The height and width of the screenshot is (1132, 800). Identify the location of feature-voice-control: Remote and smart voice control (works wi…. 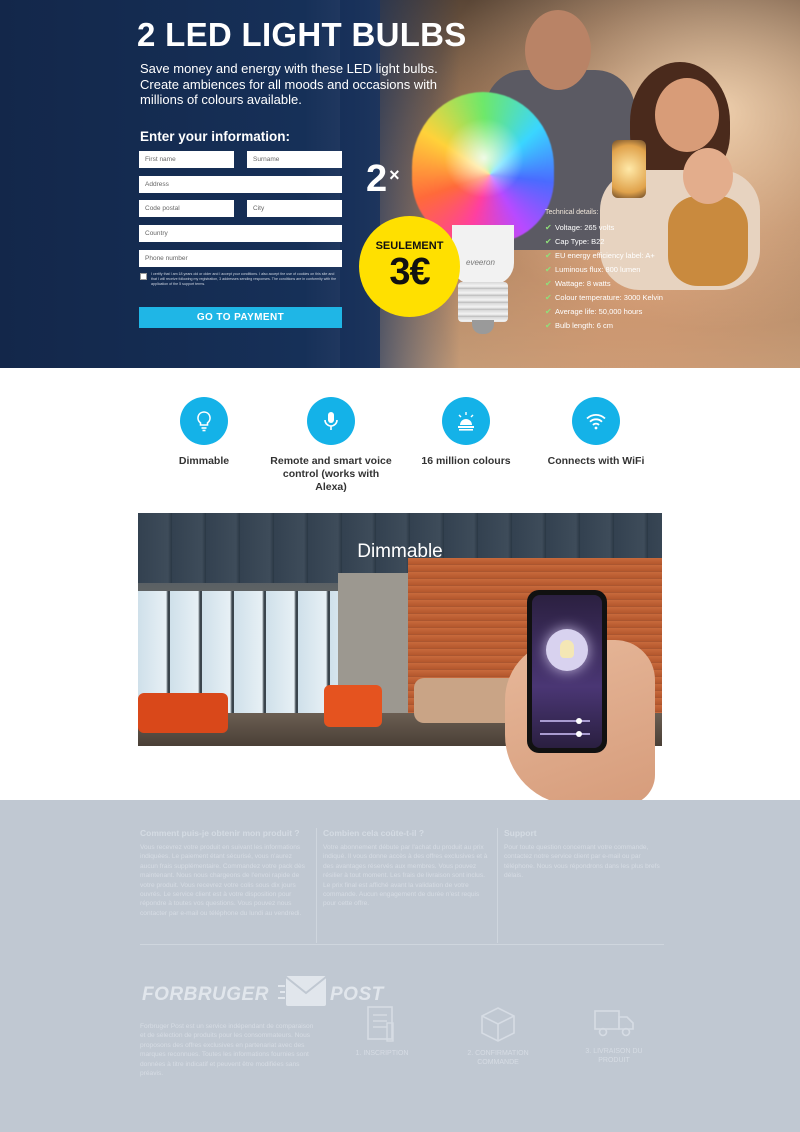
(331, 445).